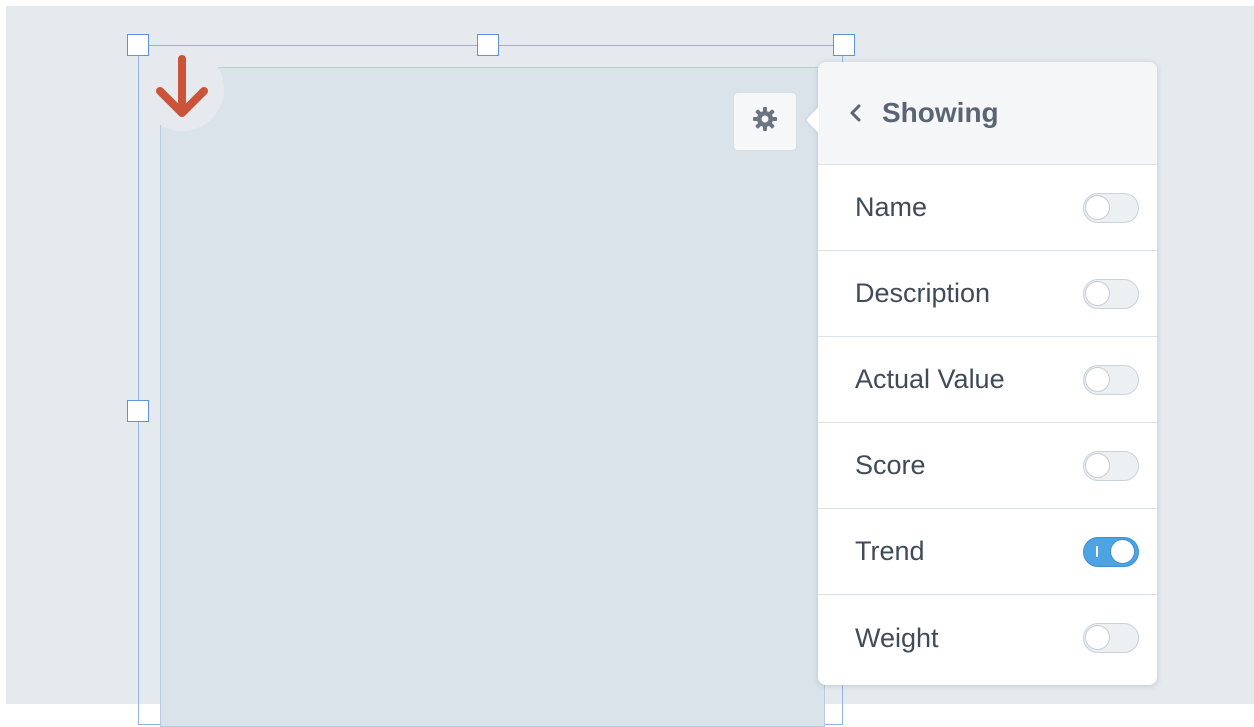 This screenshot has width=1254, height=727. What do you see at coordinates (812, 120) in the screenshot?
I see `popover-caret` at bounding box center [812, 120].